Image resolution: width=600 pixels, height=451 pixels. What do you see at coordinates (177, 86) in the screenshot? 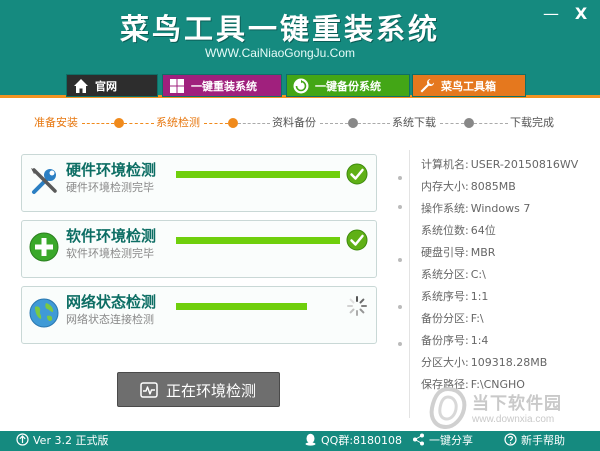
I see `windows-icon` at bounding box center [177, 86].